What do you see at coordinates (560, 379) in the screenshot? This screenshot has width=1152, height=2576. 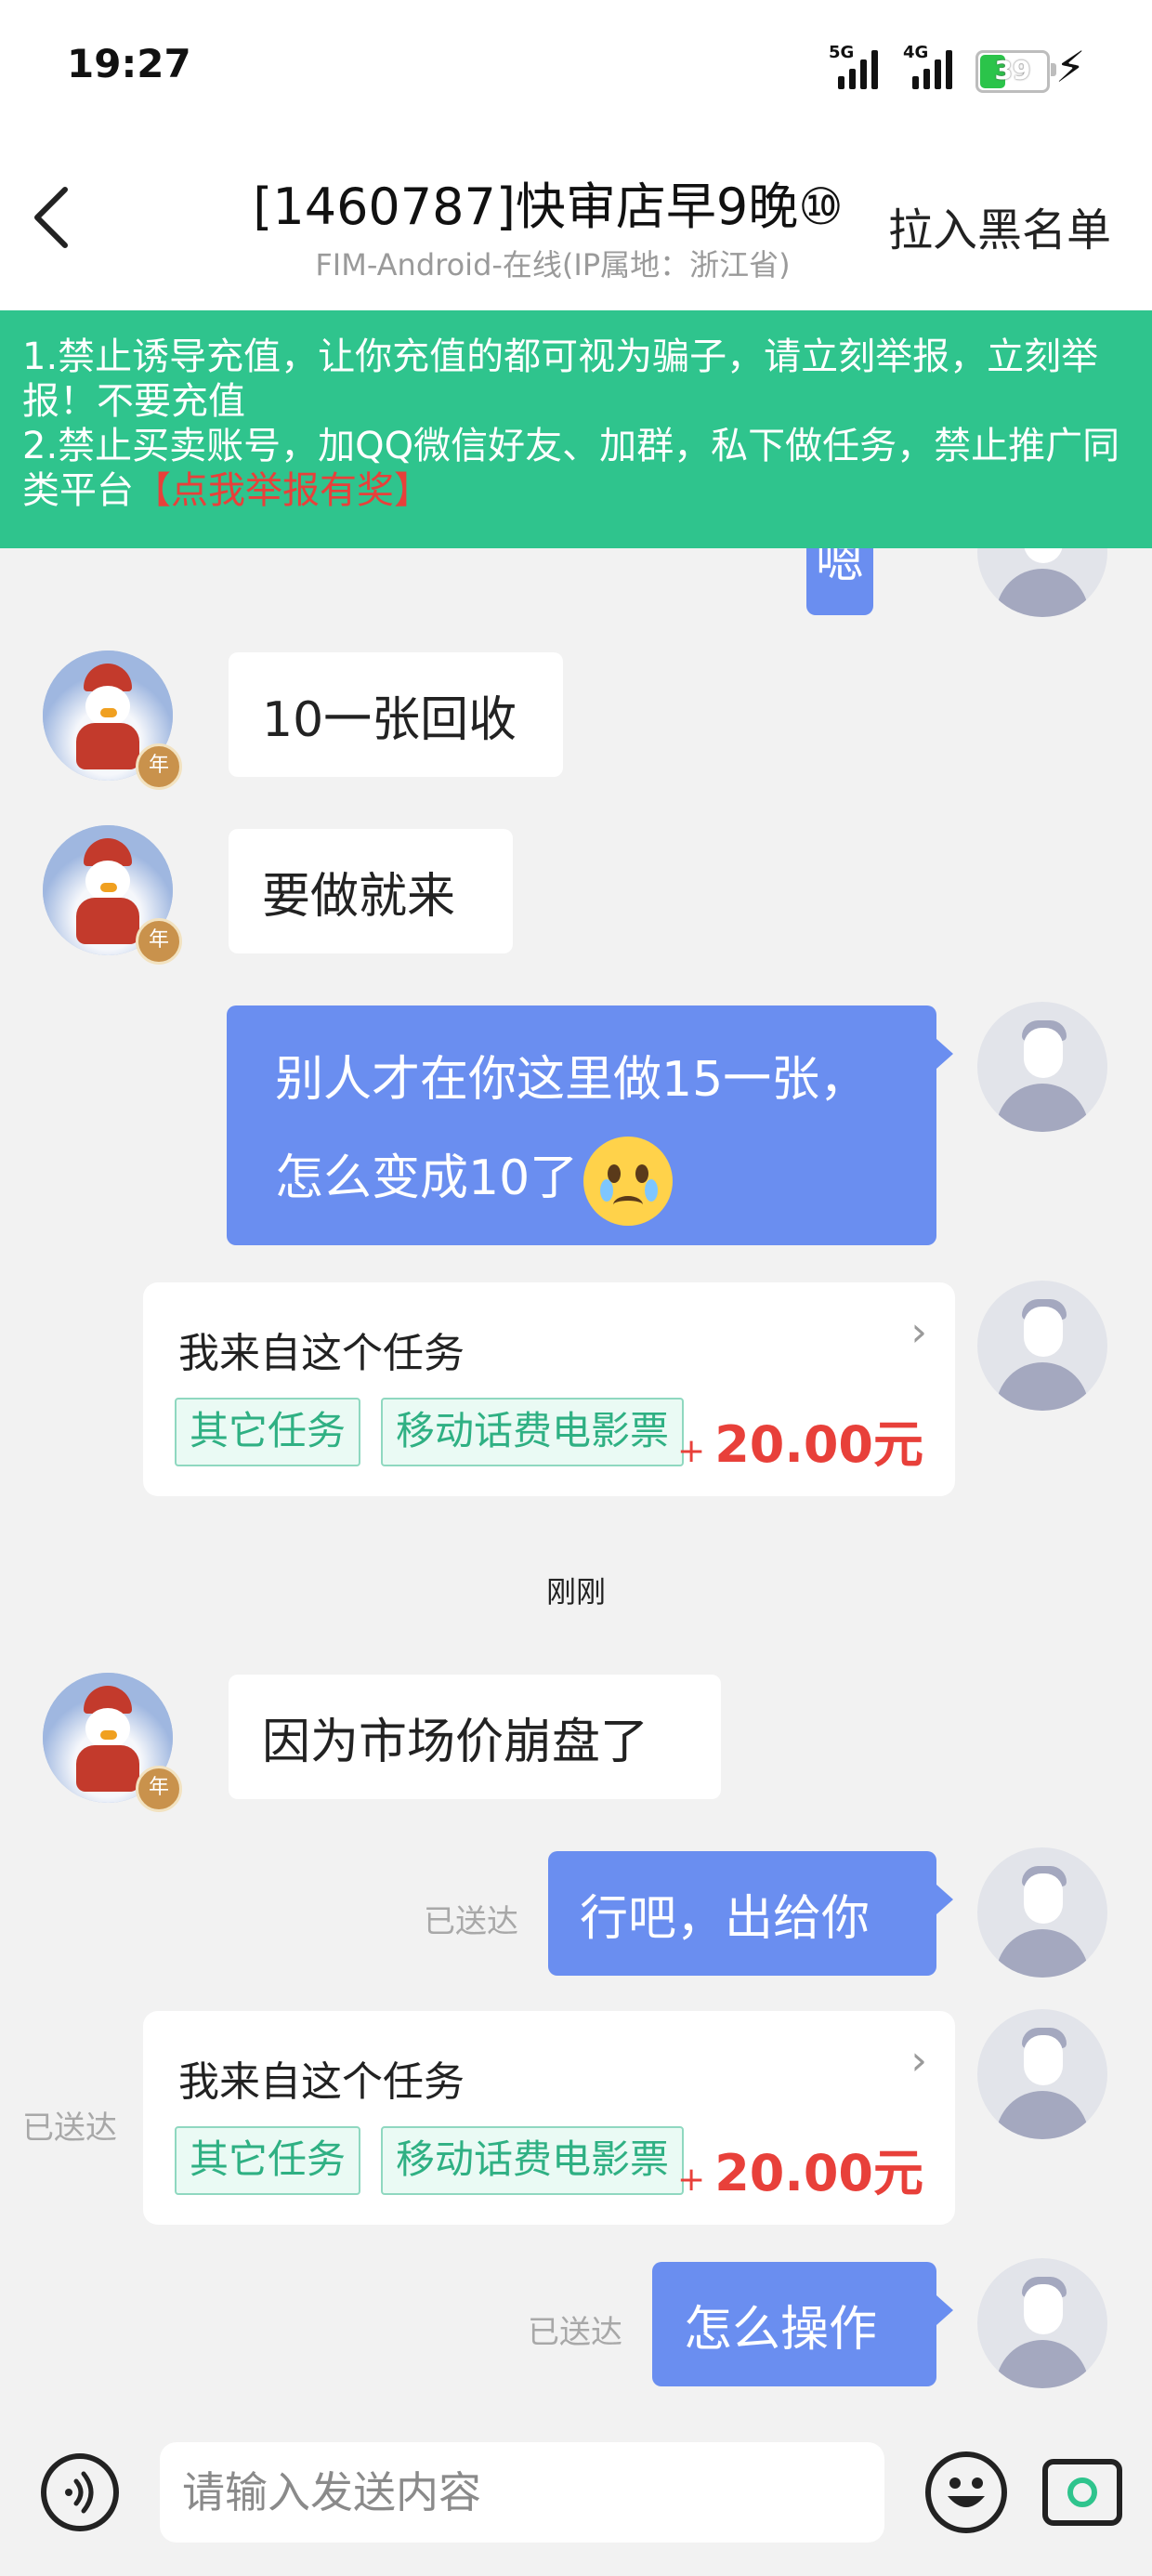 I see `warning-line-1: 1.禁止诱导充值，让你充值的都可视为骗子，请立刻举报，立刻举报！不要充值` at bounding box center [560, 379].